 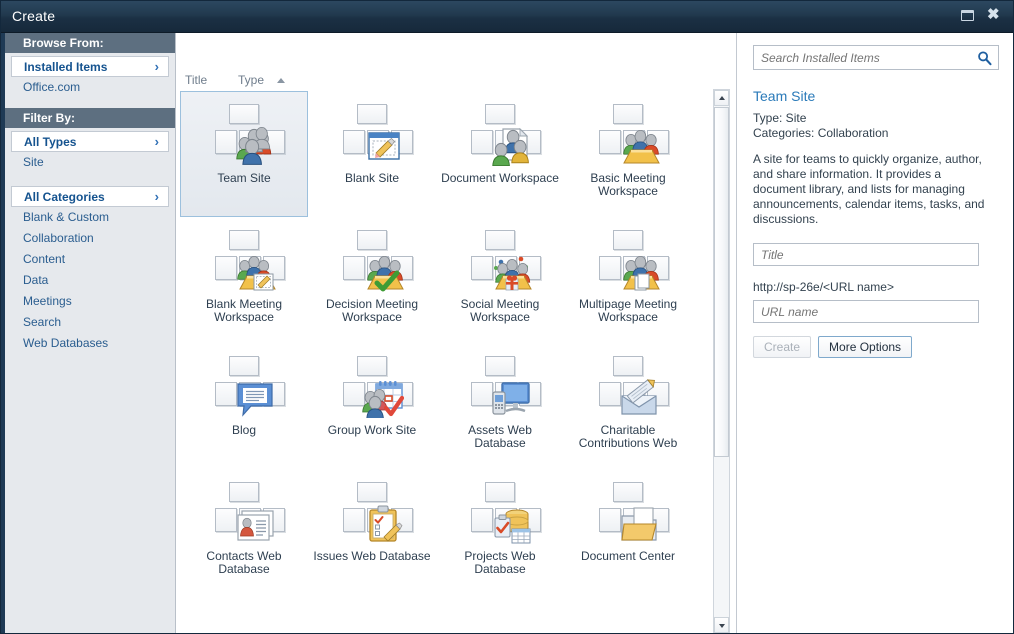 What do you see at coordinates (863, 58) in the screenshot?
I see `search-input` at bounding box center [863, 58].